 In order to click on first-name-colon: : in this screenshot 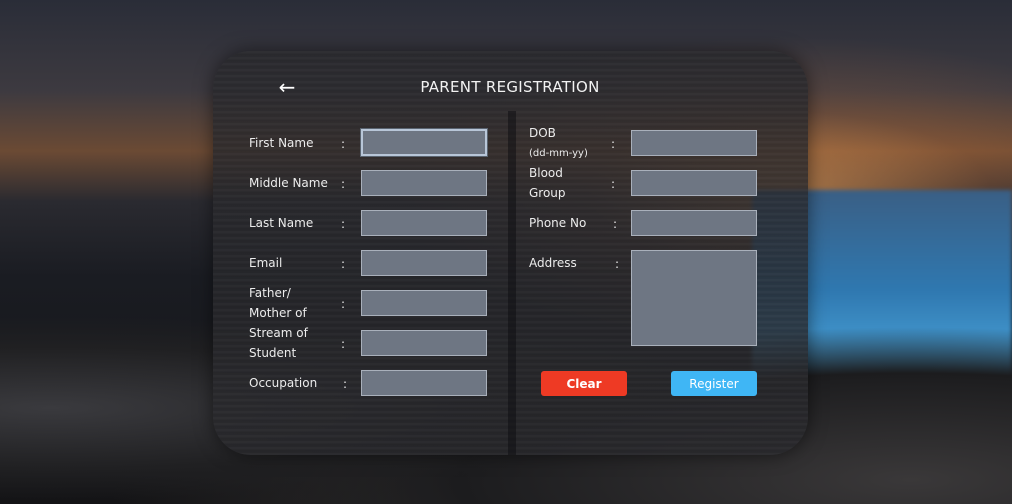, I will do `click(343, 144)`.